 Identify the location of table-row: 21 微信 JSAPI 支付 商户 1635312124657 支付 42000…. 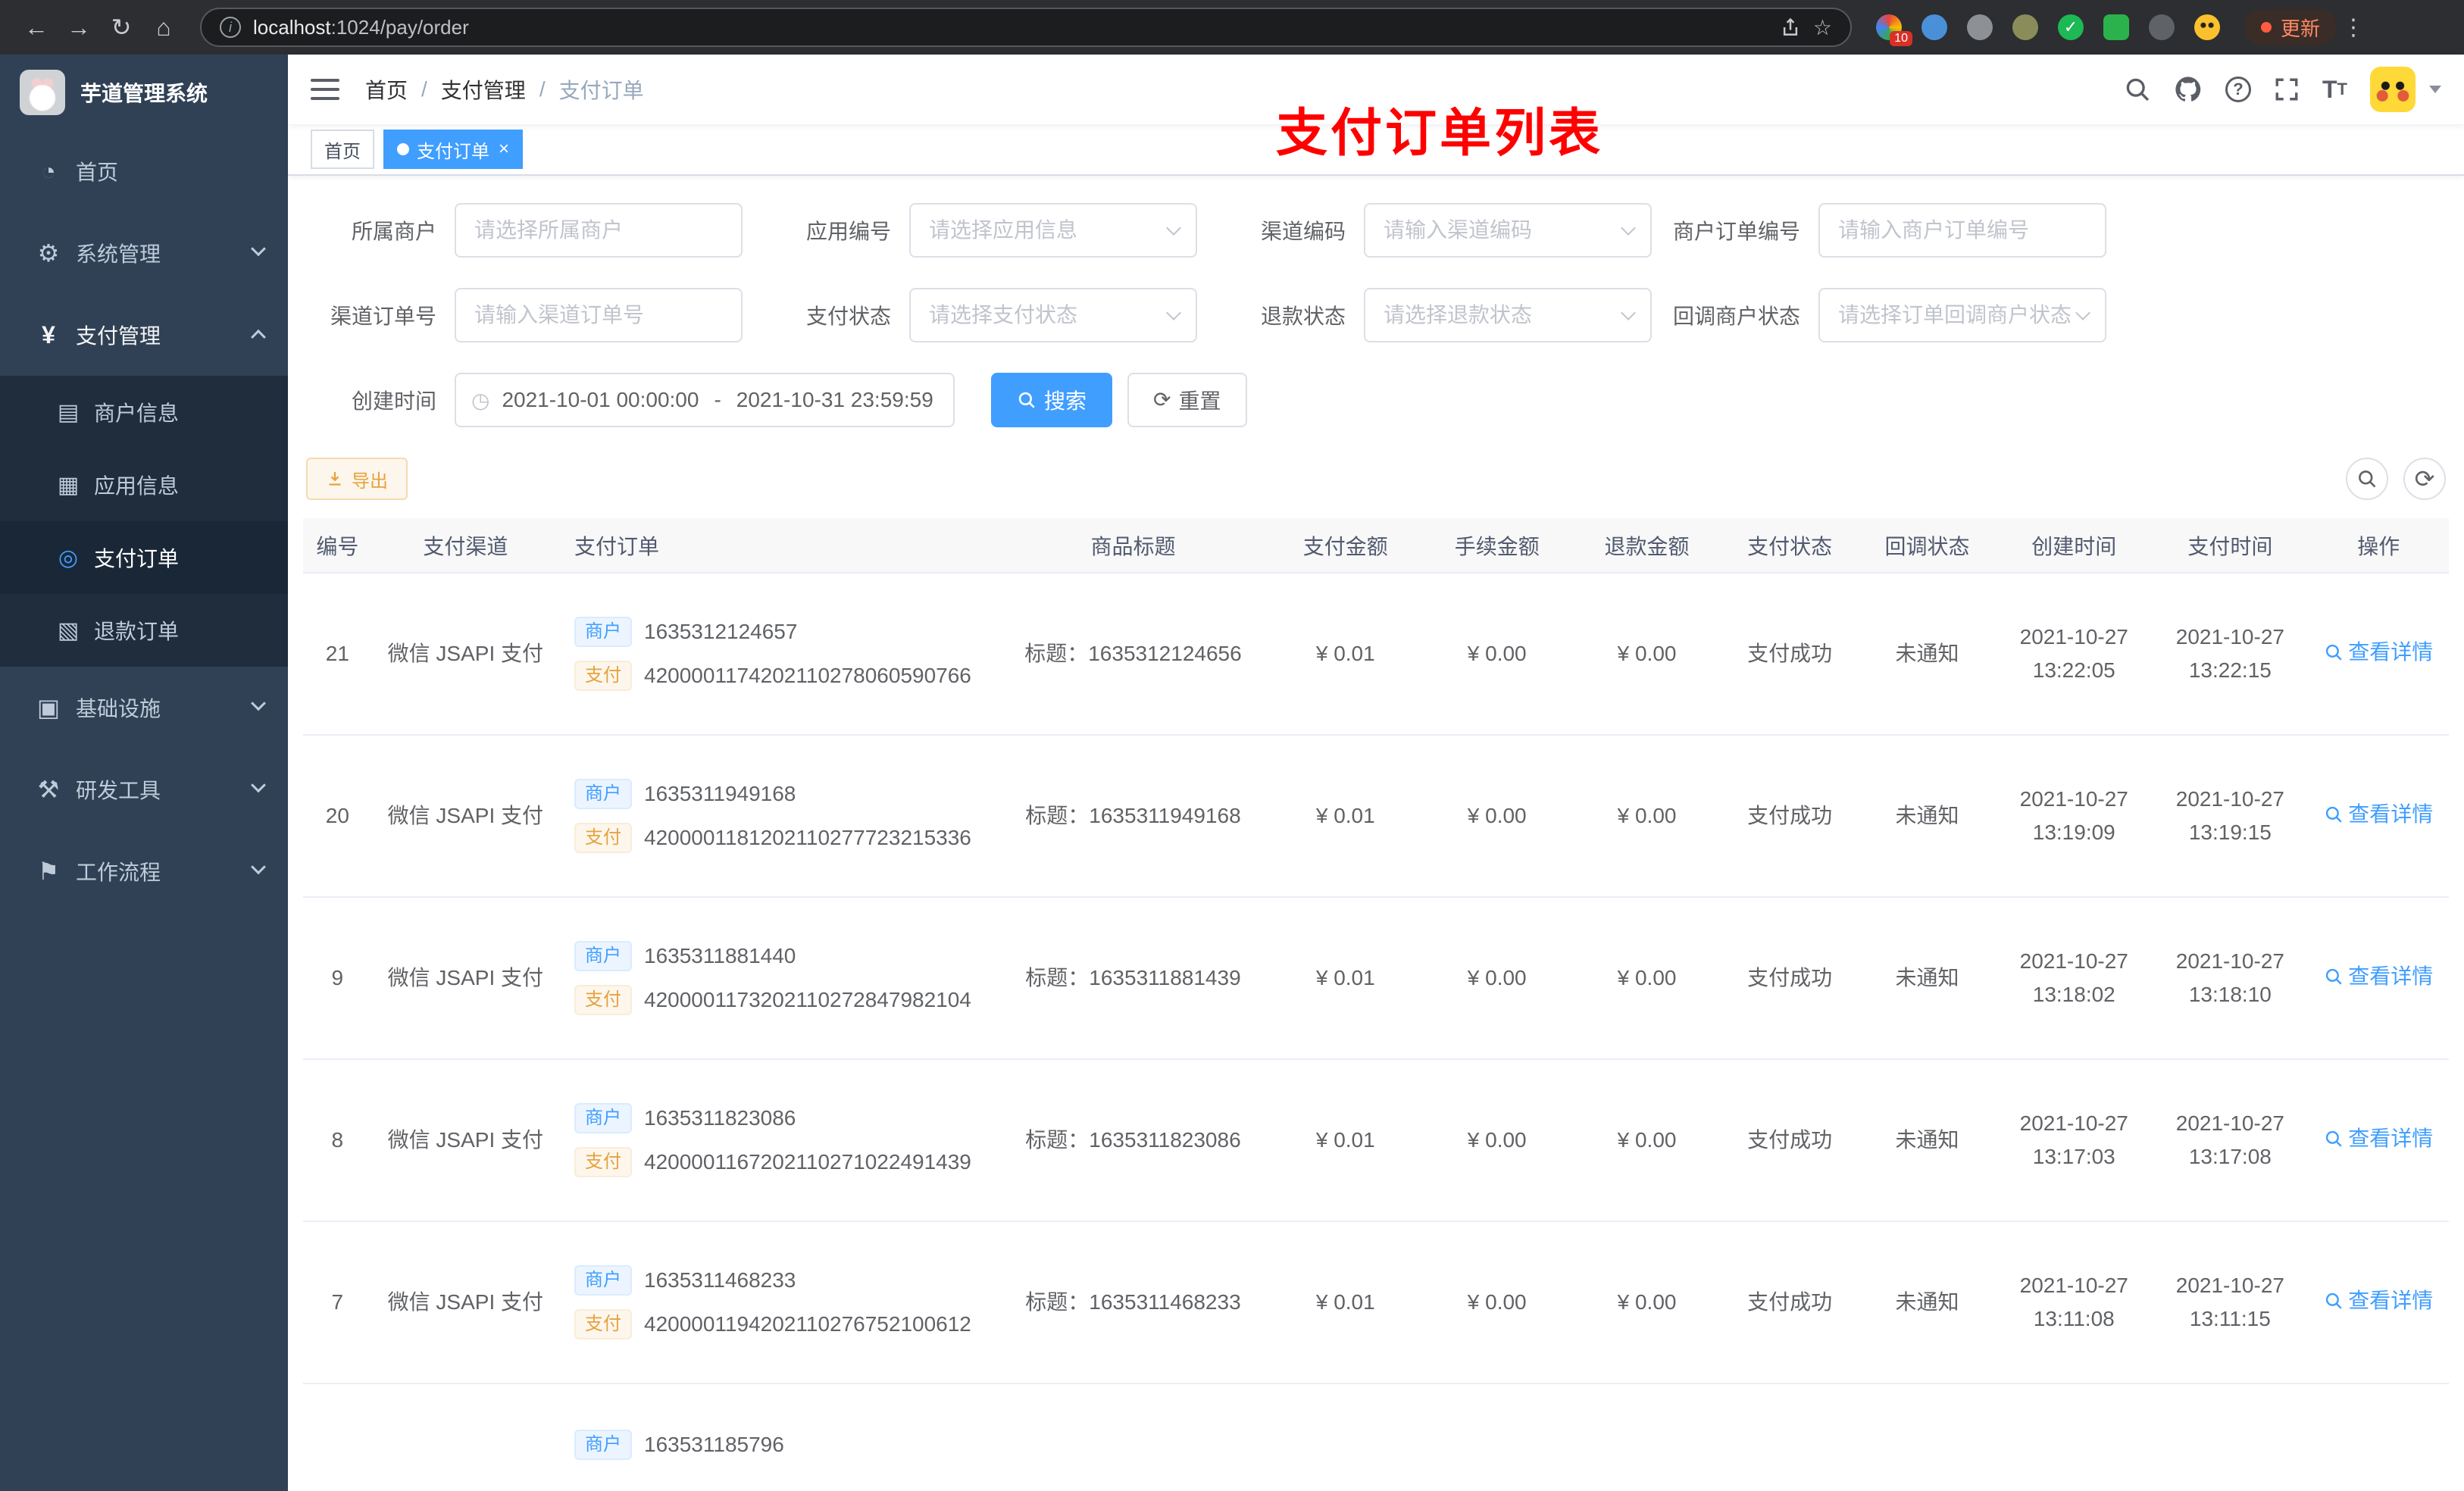
(1376, 654).